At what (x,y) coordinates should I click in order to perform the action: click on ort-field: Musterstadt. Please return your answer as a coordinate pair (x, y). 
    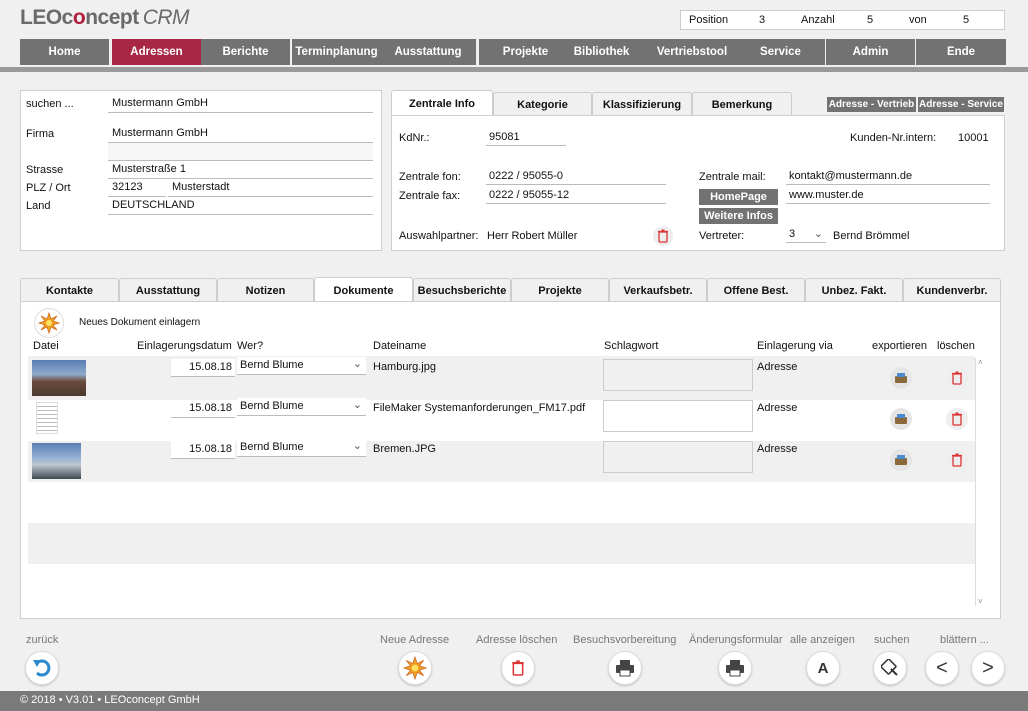
    Looking at the image, I should click on (270, 188).